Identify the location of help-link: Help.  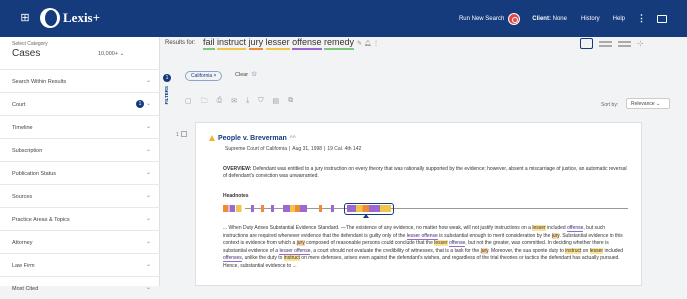
(619, 19).